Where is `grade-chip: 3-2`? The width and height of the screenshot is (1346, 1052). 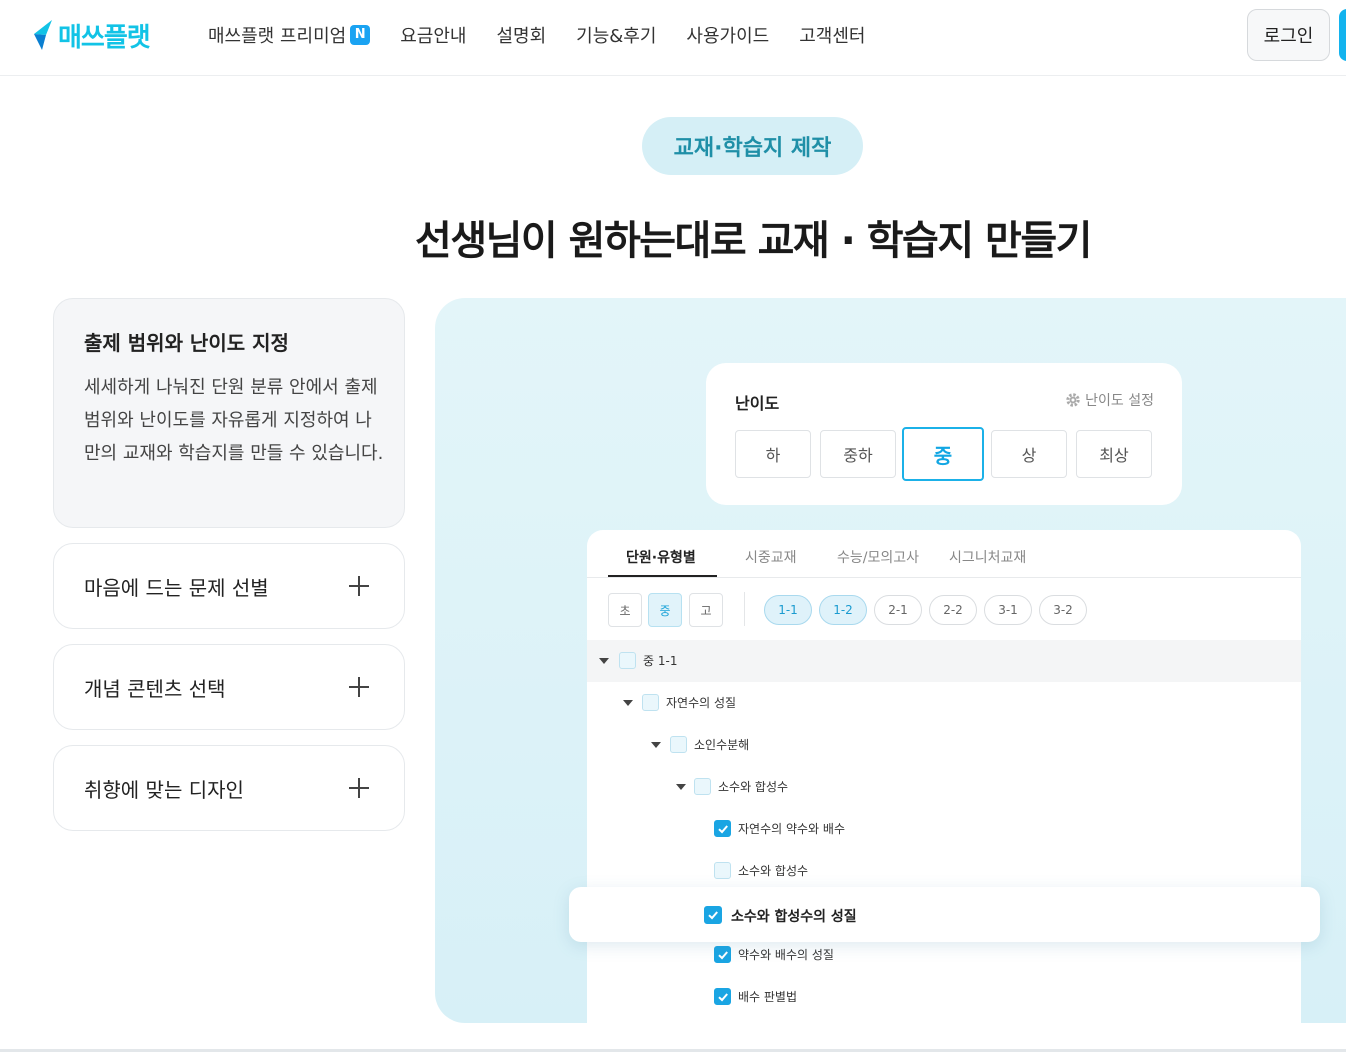 grade-chip: 3-2 is located at coordinates (1063, 610).